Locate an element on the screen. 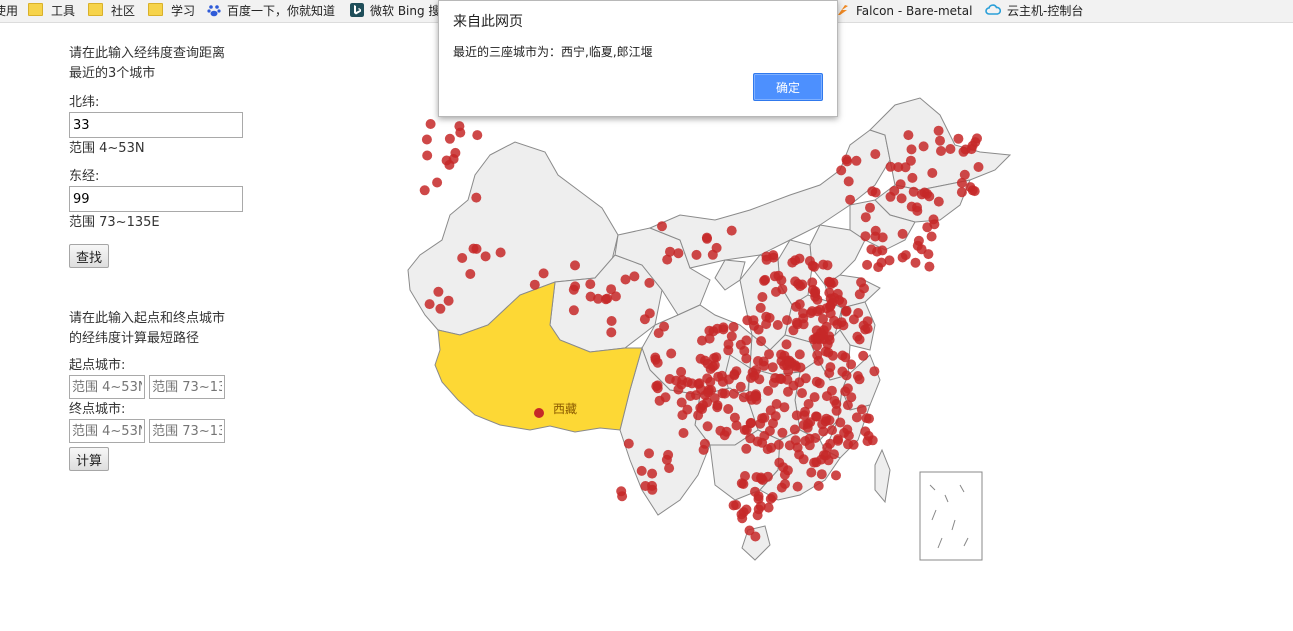  bookmark-cloud-console: 云主机-控制台 is located at coordinates (1034, 11).